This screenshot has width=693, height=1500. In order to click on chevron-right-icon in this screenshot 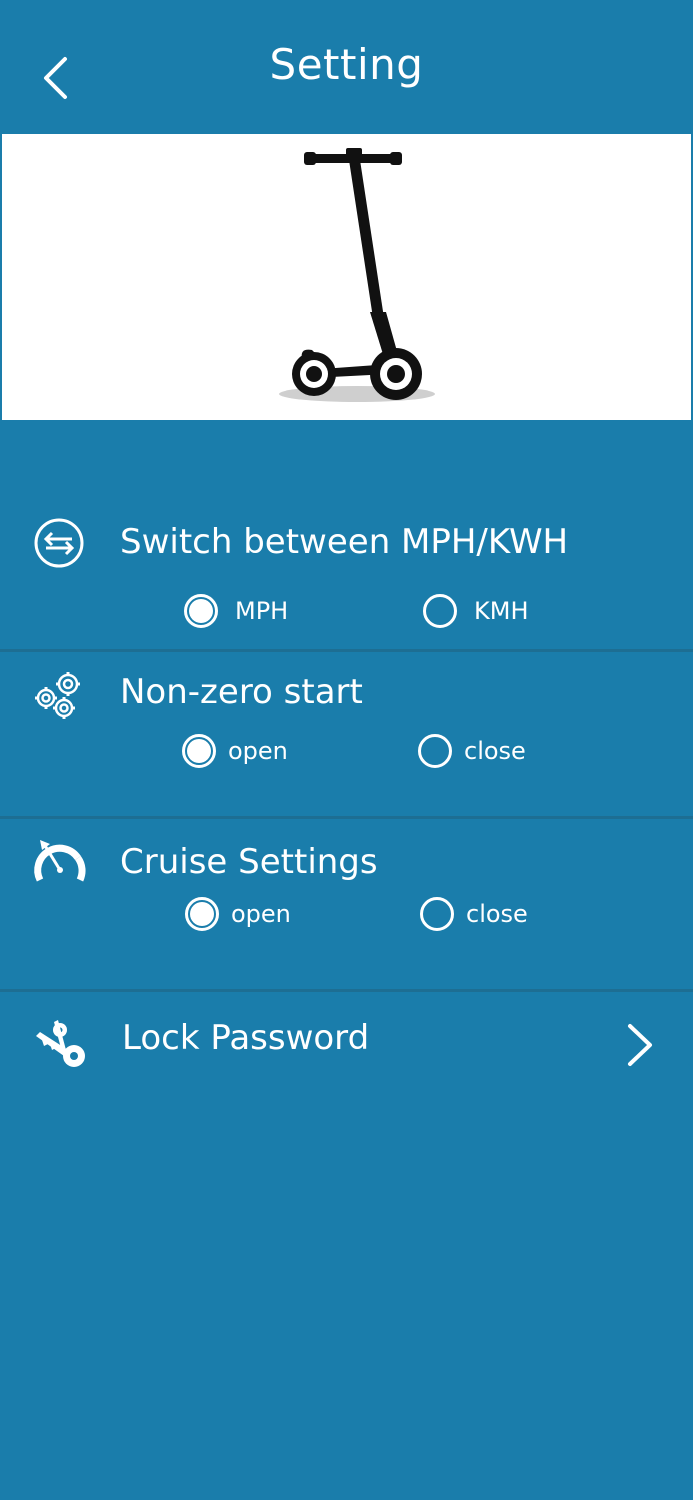, I will do `click(640, 1045)`.